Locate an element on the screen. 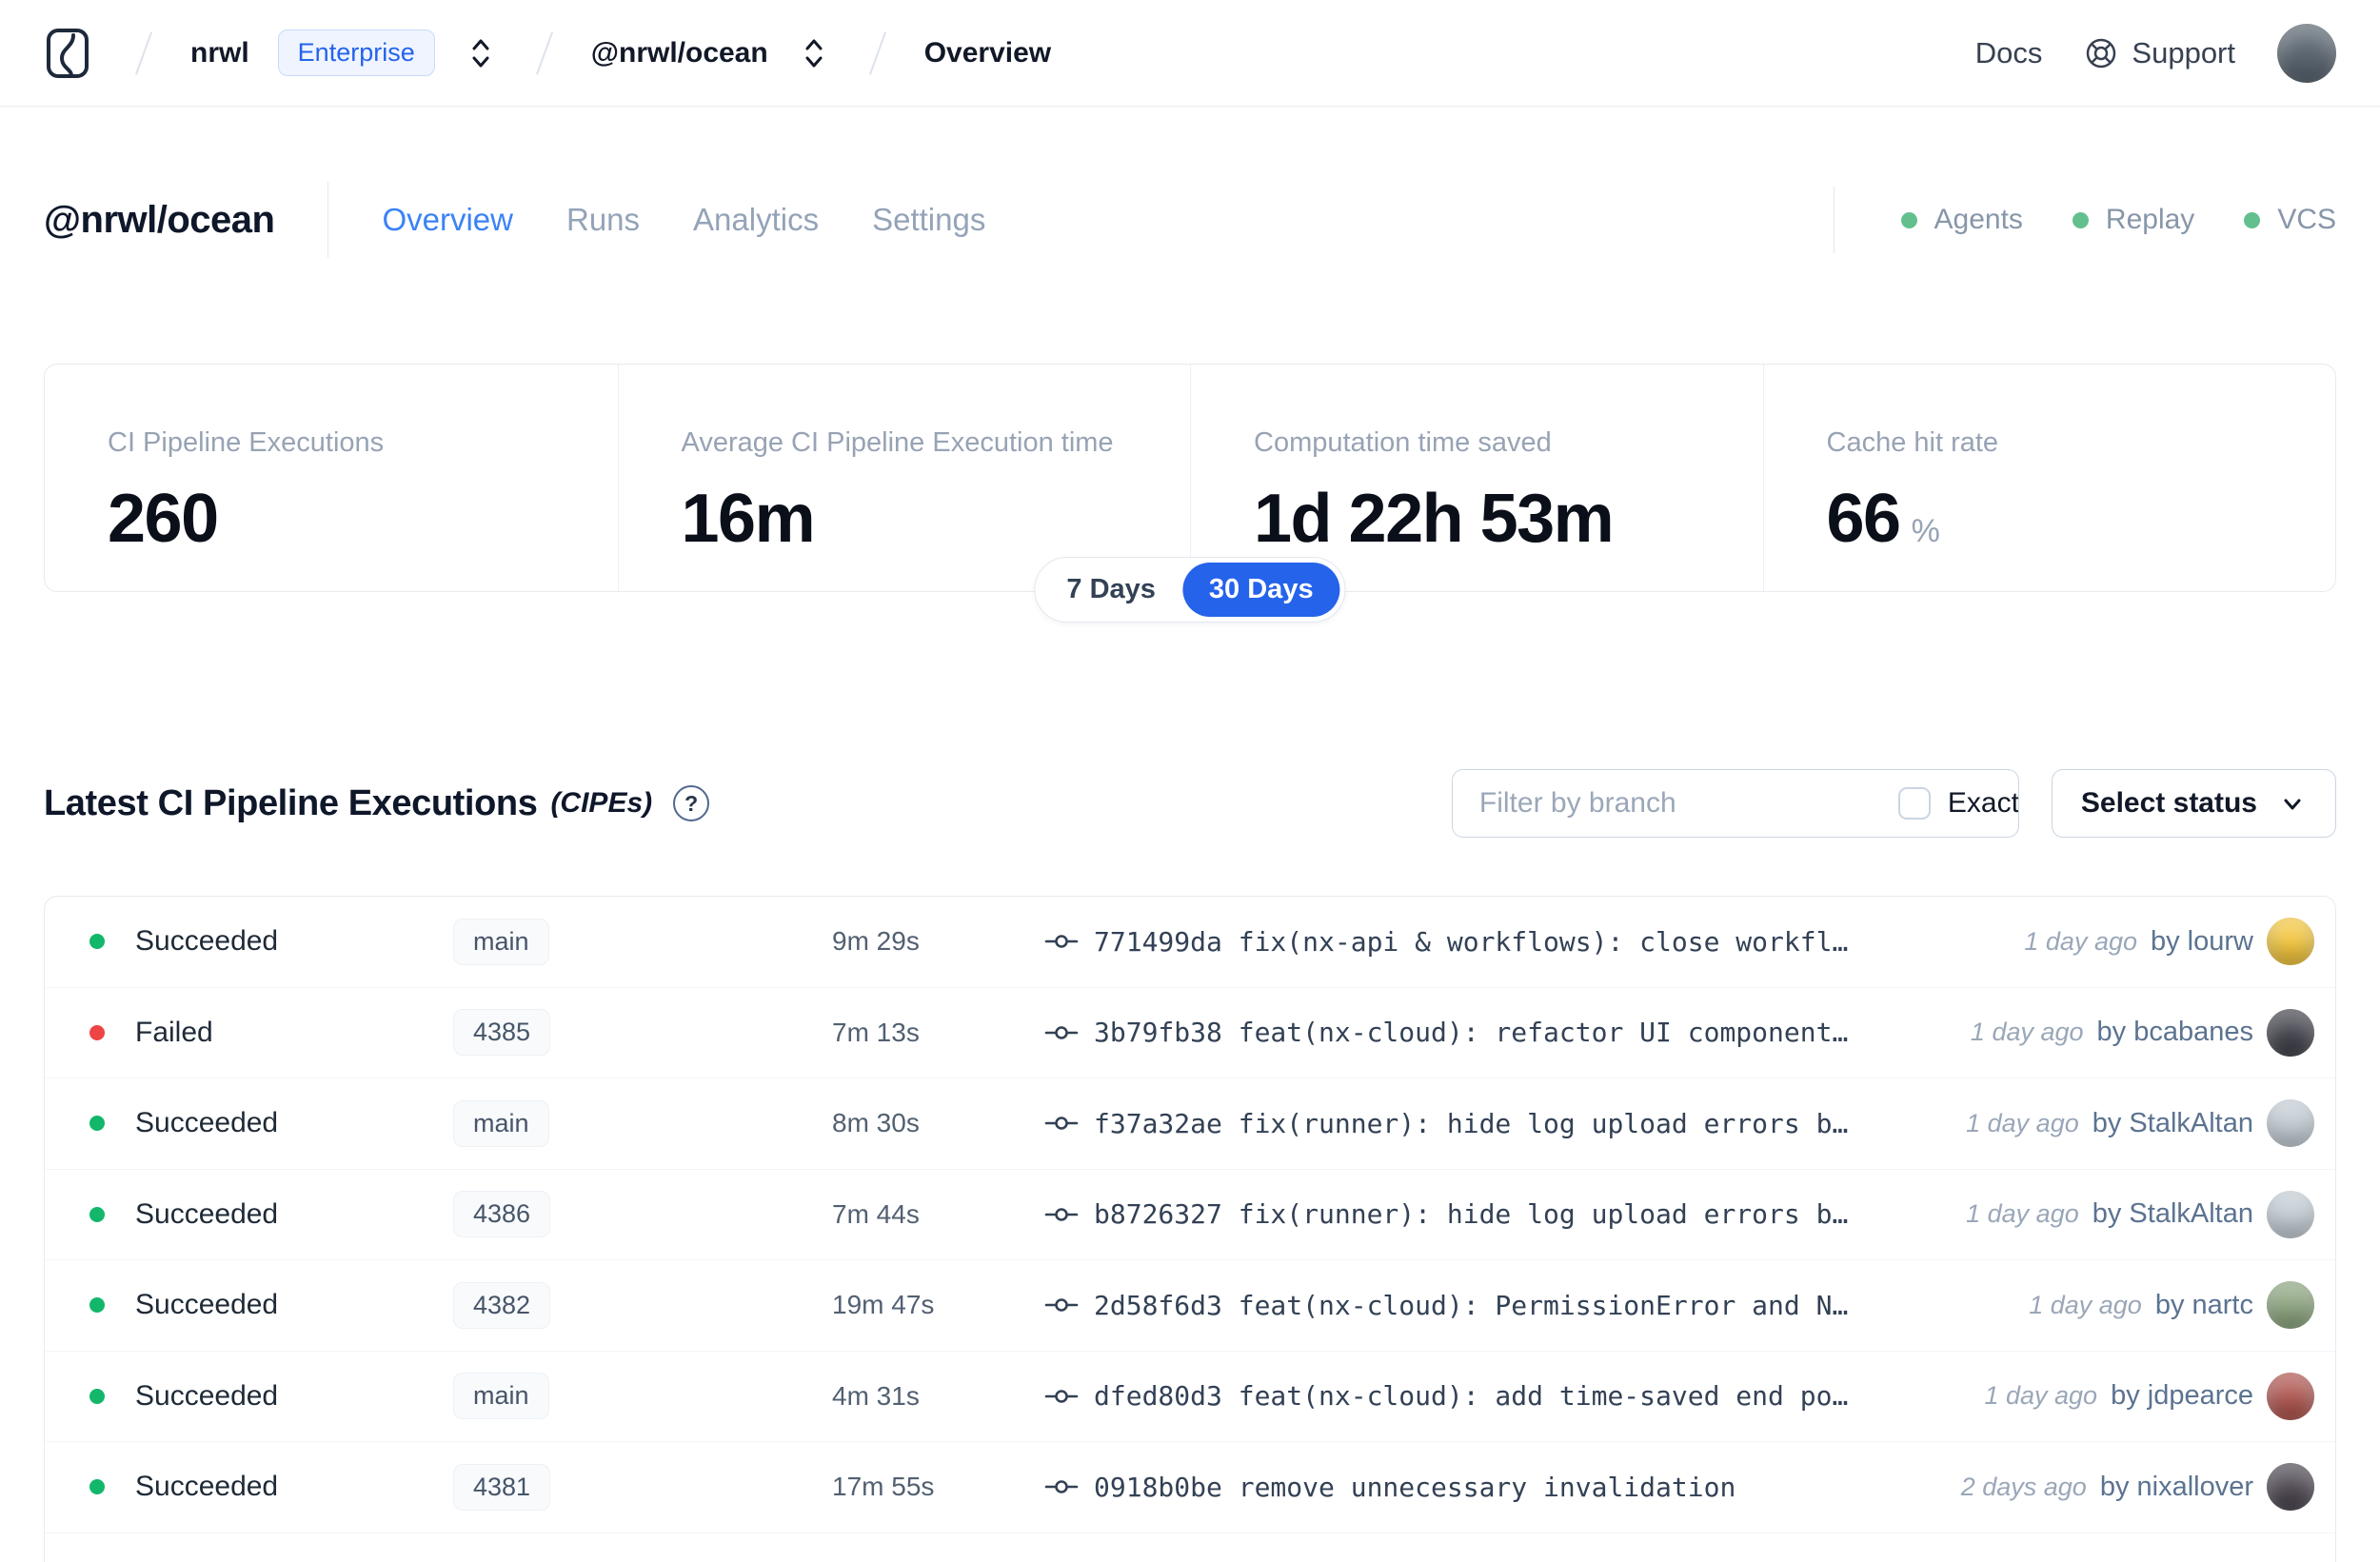 Image resolution: width=2380 pixels, height=1562 pixels. breadcrumb-org: nrwl is located at coordinates (219, 53).